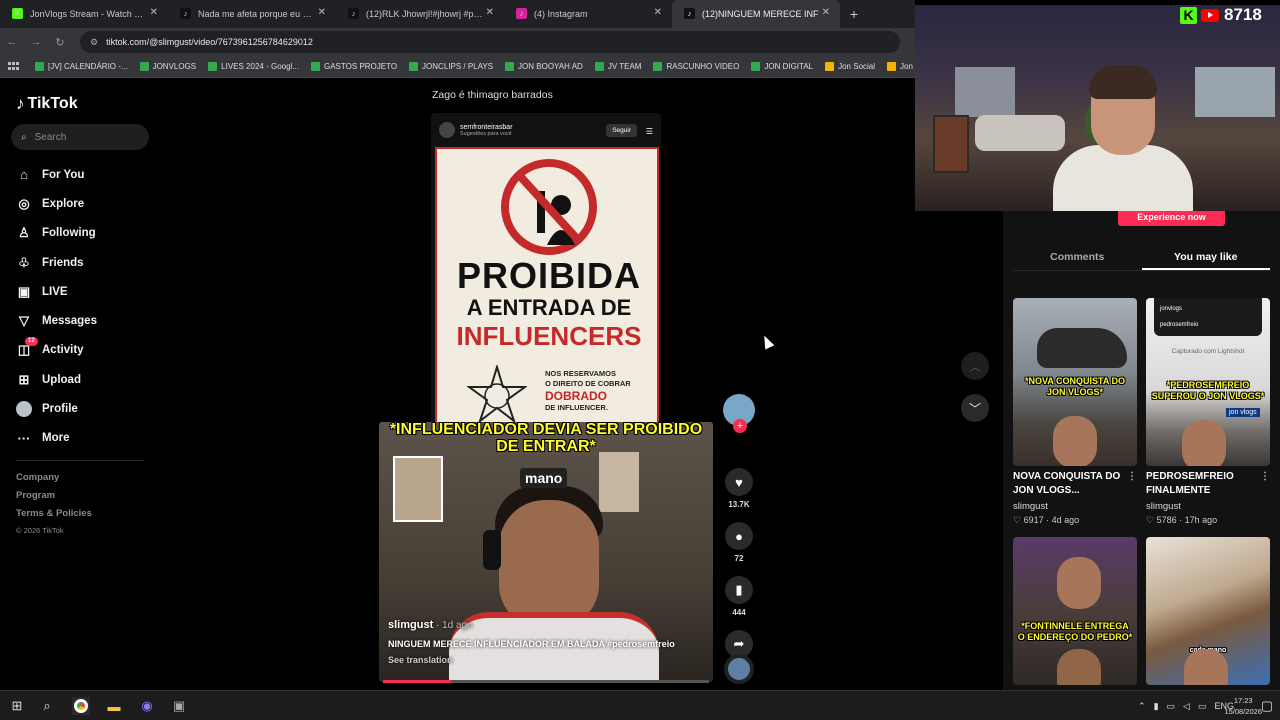  Describe the element at coordinates (56, 233) in the screenshot. I see `sidebar-item-following: ♙ Following` at that location.